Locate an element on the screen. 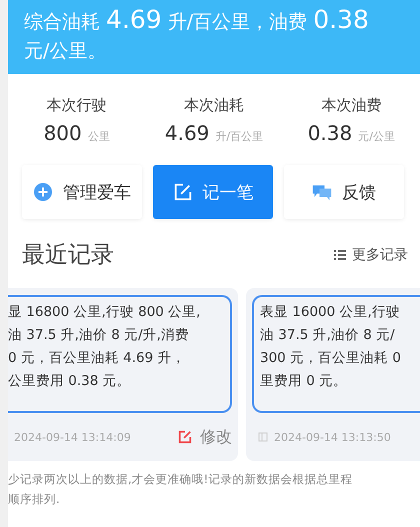  record-text-line: 表显 16000 公里,行驶 is located at coordinates (330, 312).